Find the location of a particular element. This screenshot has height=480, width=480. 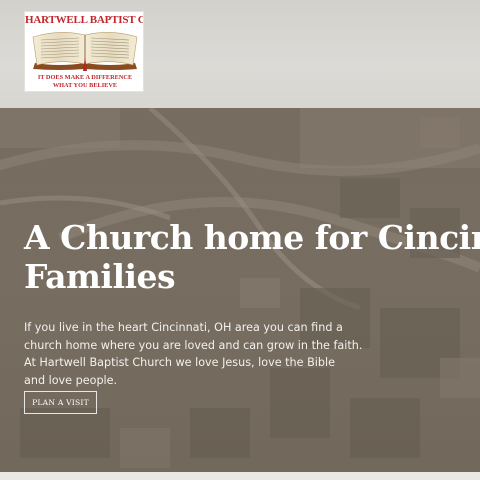

hero-headline-line1: A Church home for Cincinnati is located at coordinates (252, 237).